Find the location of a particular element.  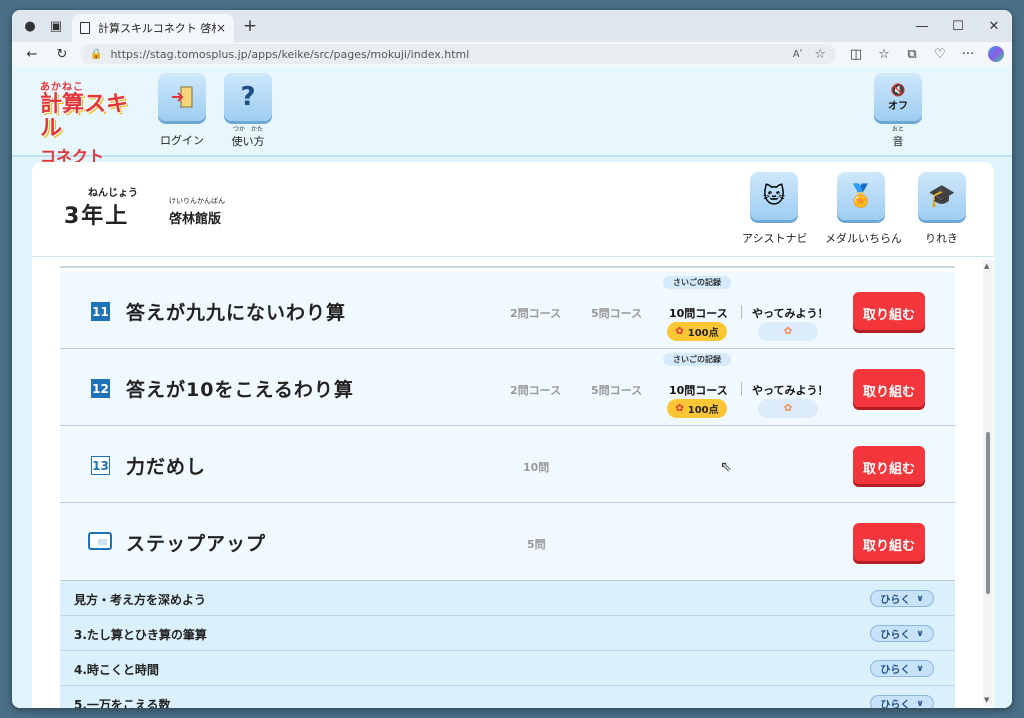

browser-tab: 計算スキルコネクト 啓林館版 × is located at coordinates (153, 28).